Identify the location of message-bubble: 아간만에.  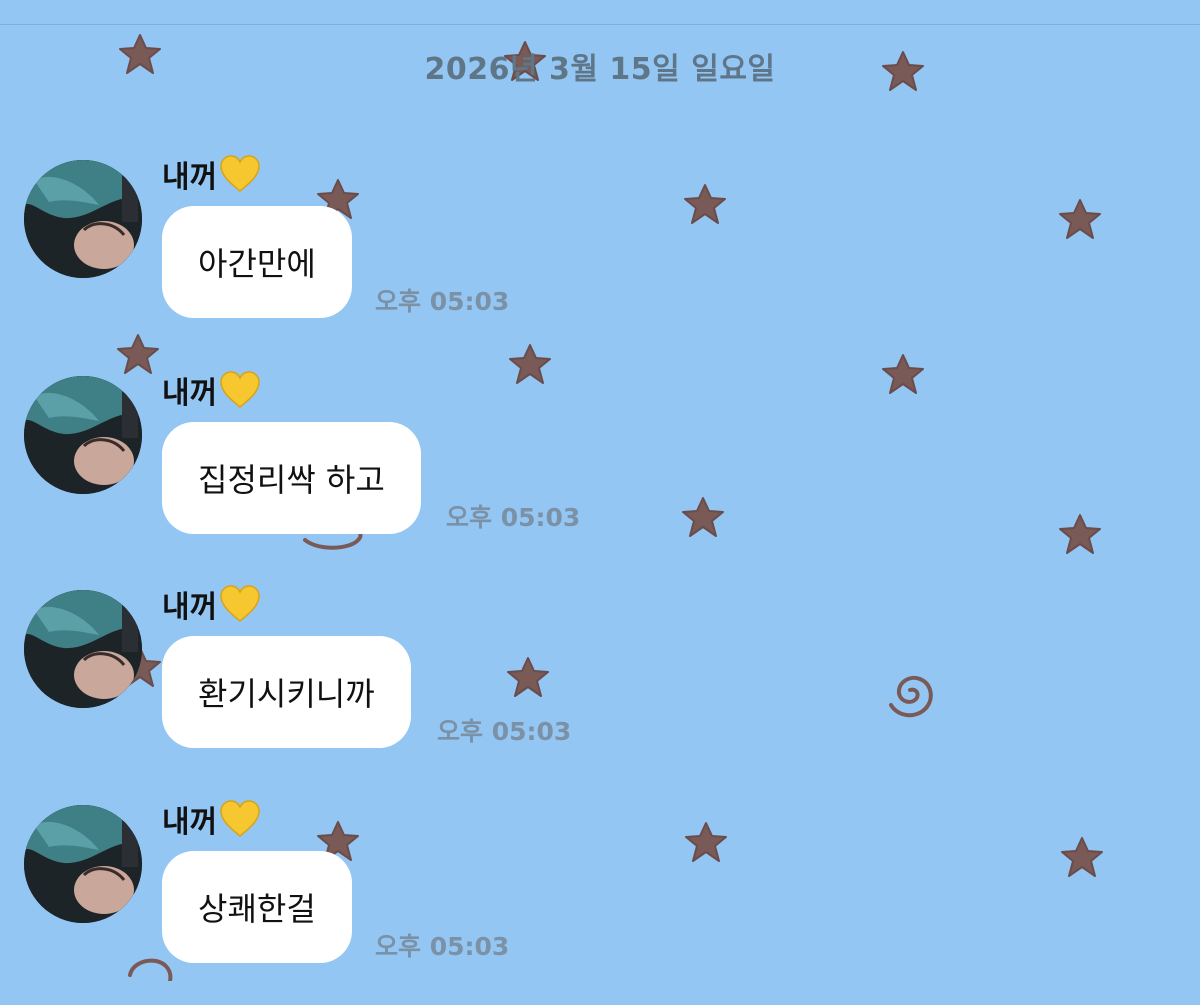
(257, 262).